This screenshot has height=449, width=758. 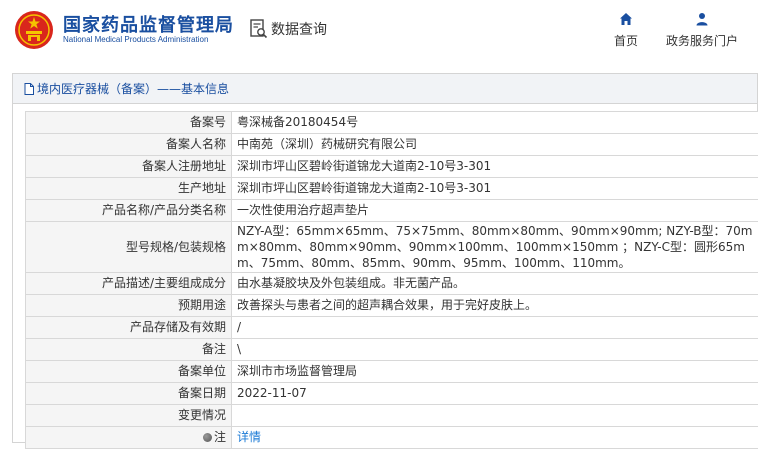 I want to click on nav-home-label: 首页, so click(x=625, y=41).